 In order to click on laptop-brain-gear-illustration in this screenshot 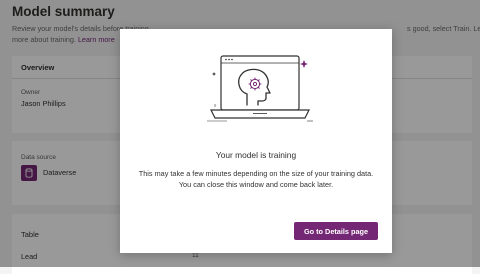, I will do `click(260, 88)`.